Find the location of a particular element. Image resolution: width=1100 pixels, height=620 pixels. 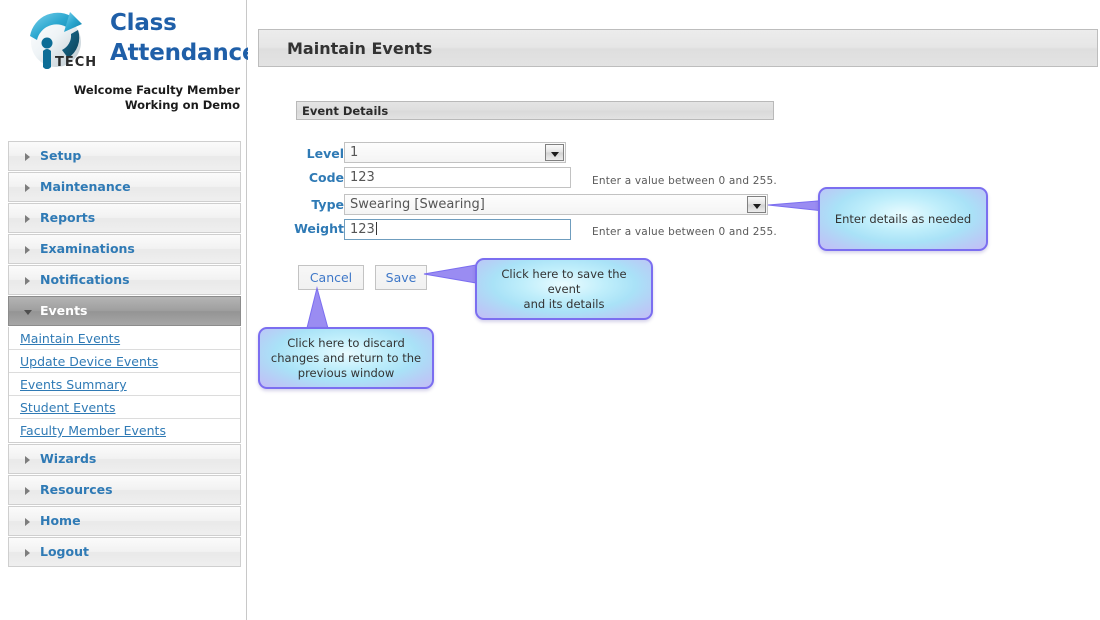

page-header-bar: Maintain Events is located at coordinates (678, 48).